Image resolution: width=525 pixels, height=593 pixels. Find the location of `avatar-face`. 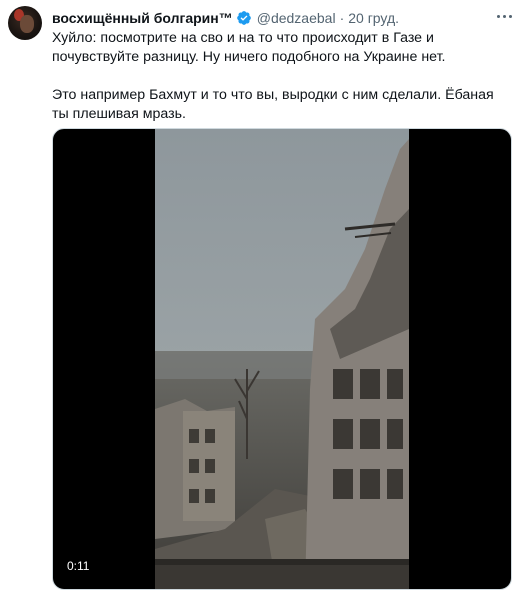

avatar-face is located at coordinates (27, 24).